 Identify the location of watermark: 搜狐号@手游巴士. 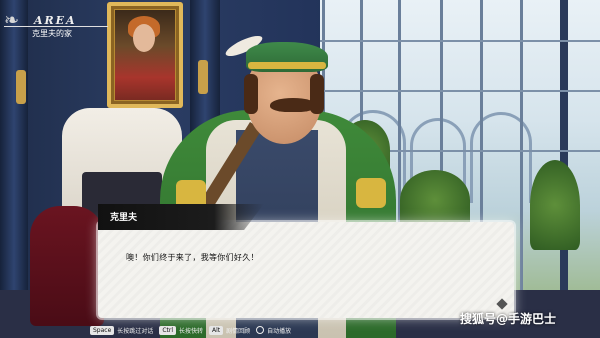
(508, 319).